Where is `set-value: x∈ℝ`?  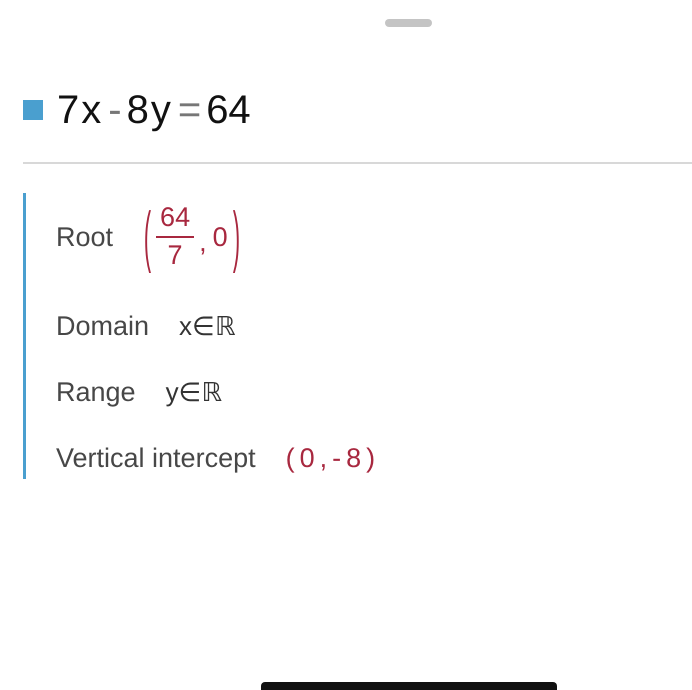 set-value: x∈ℝ is located at coordinates (207, 326).